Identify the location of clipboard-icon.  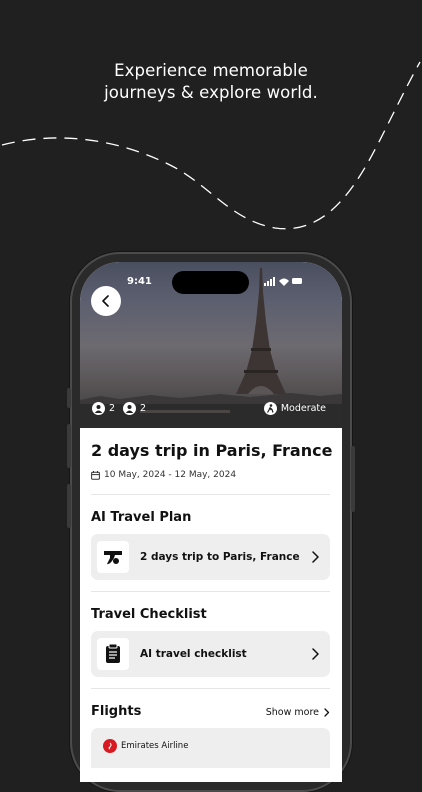
(113, 654).